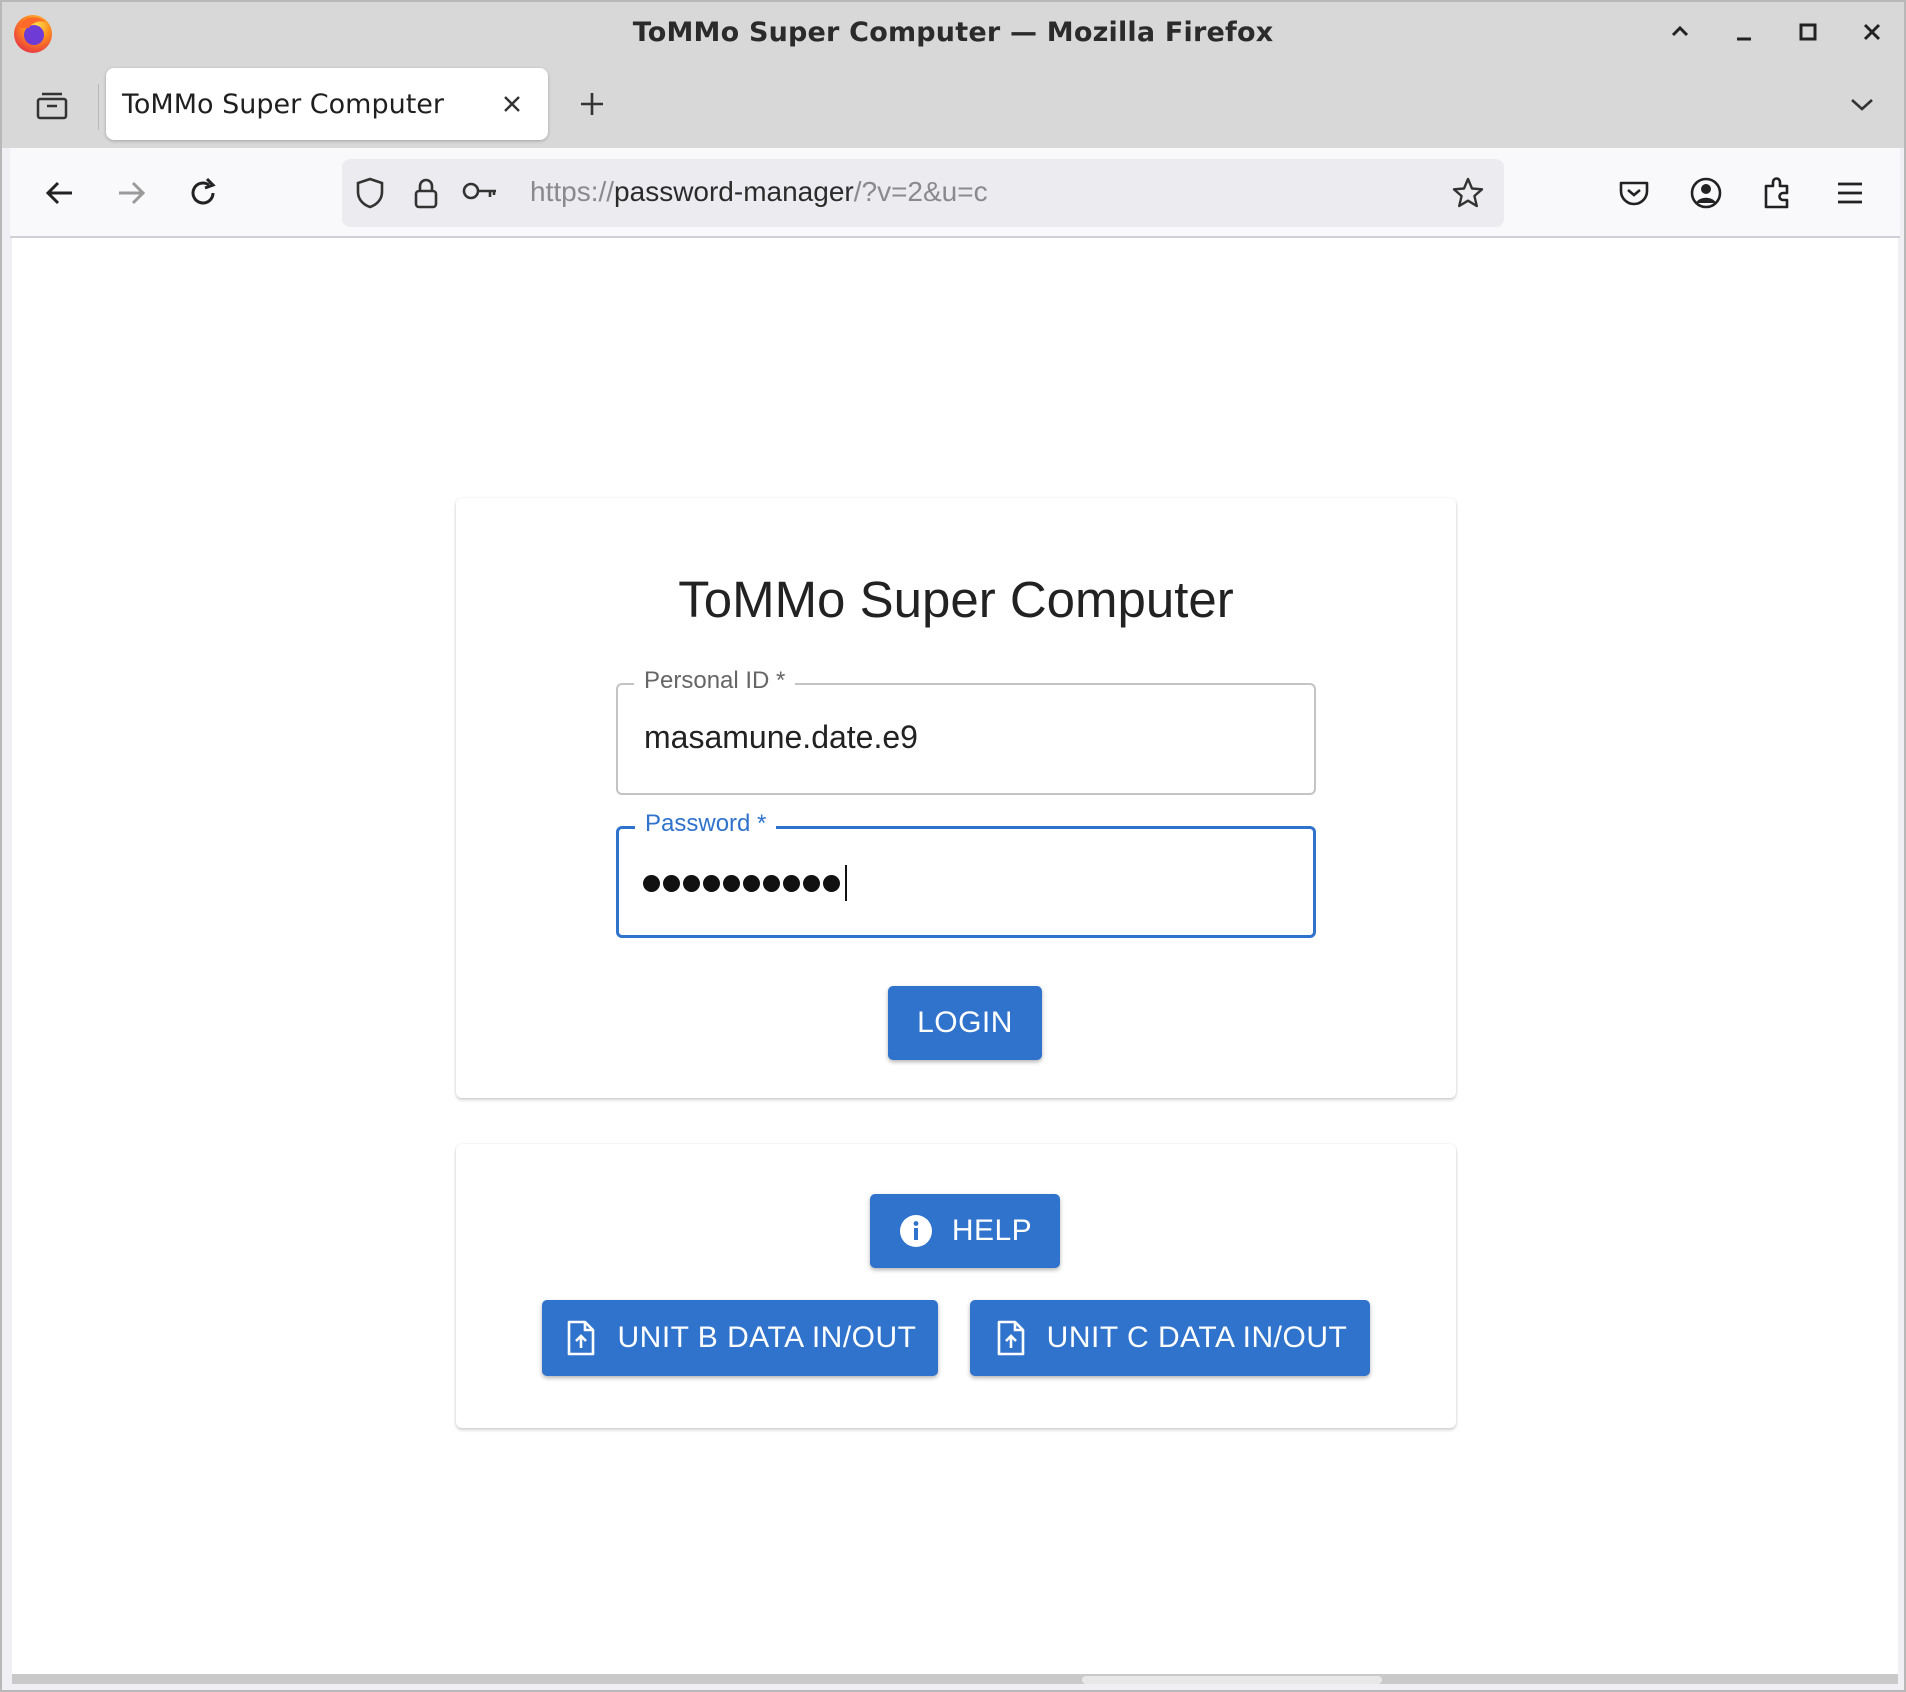  What do you see at coordinates (955, 1679) in the screenshot?
I see `horizontal-scrollbar` at bounding box center [955, 1679].